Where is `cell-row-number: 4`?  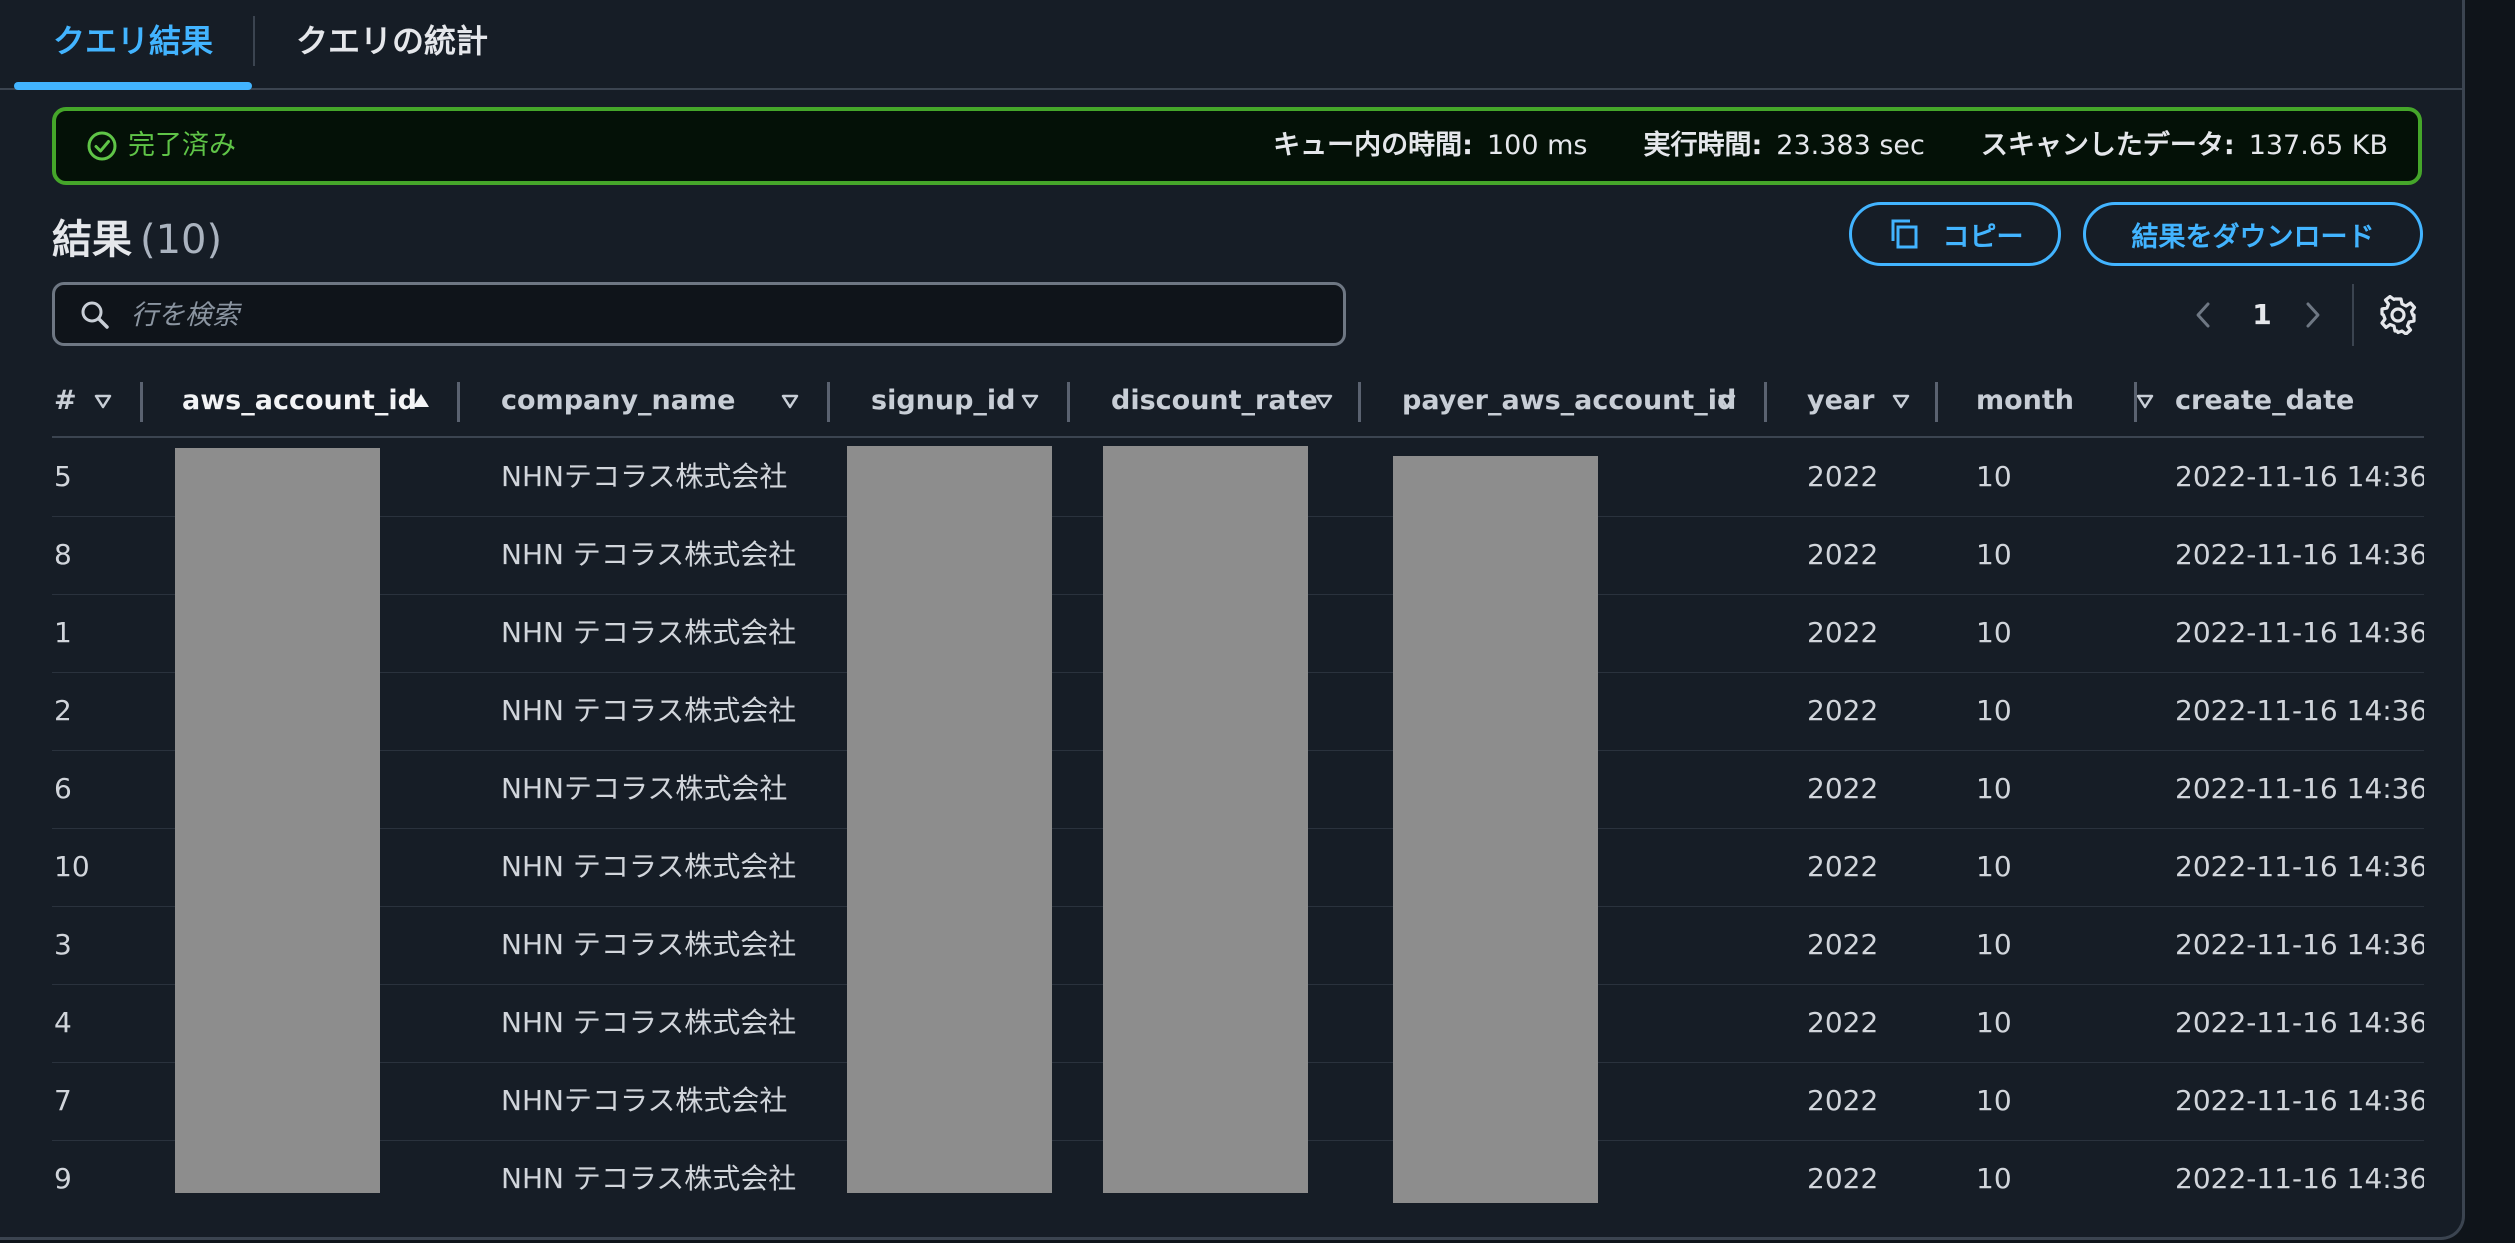
cell-row-number: 4 is located at coordinates (63, 1022).